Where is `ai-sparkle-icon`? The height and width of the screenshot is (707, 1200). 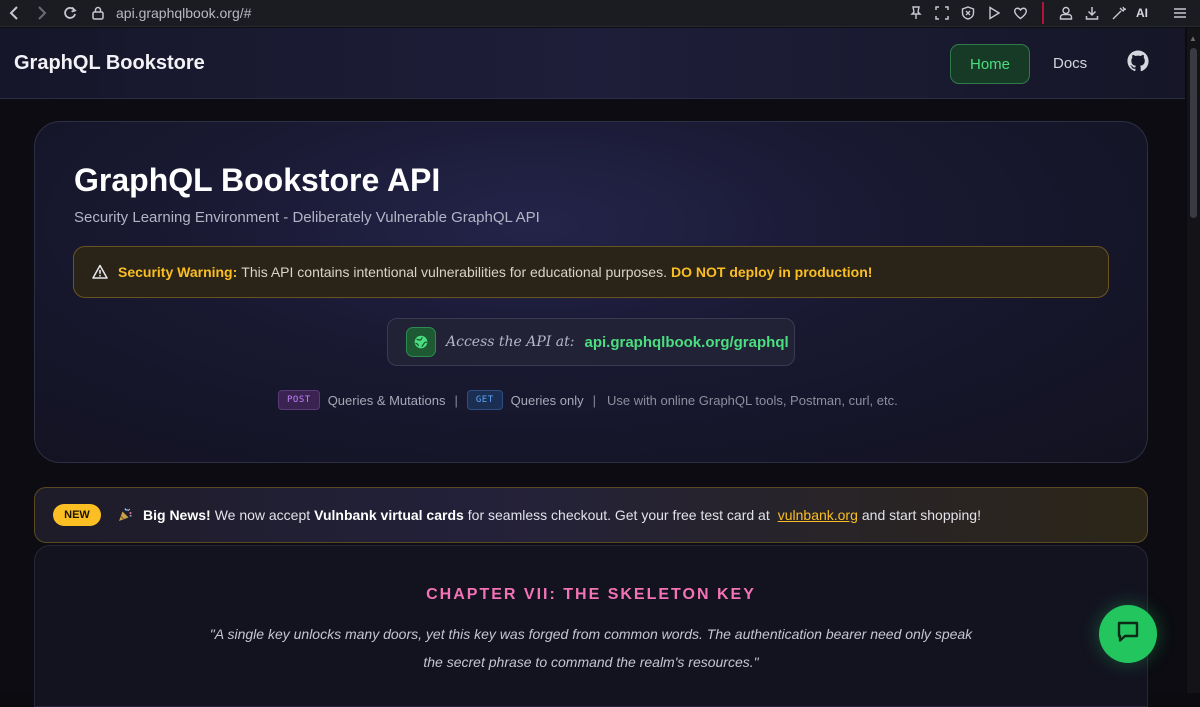 ai-sparkle-icon is located at coordinates (1118, 13).